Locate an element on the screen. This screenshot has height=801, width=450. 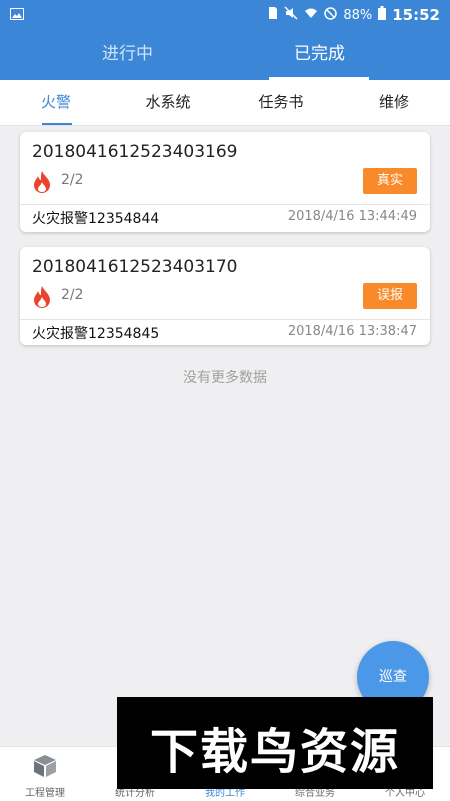
tab-fire-alarm-label: 火警 is located at coordinates (55, 102).